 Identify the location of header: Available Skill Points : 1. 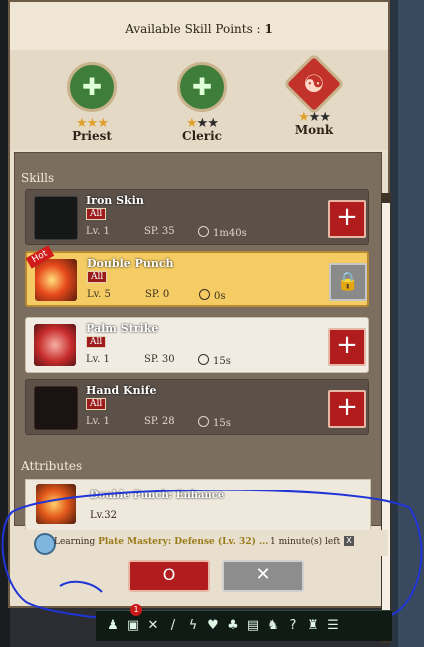
(199, 27).